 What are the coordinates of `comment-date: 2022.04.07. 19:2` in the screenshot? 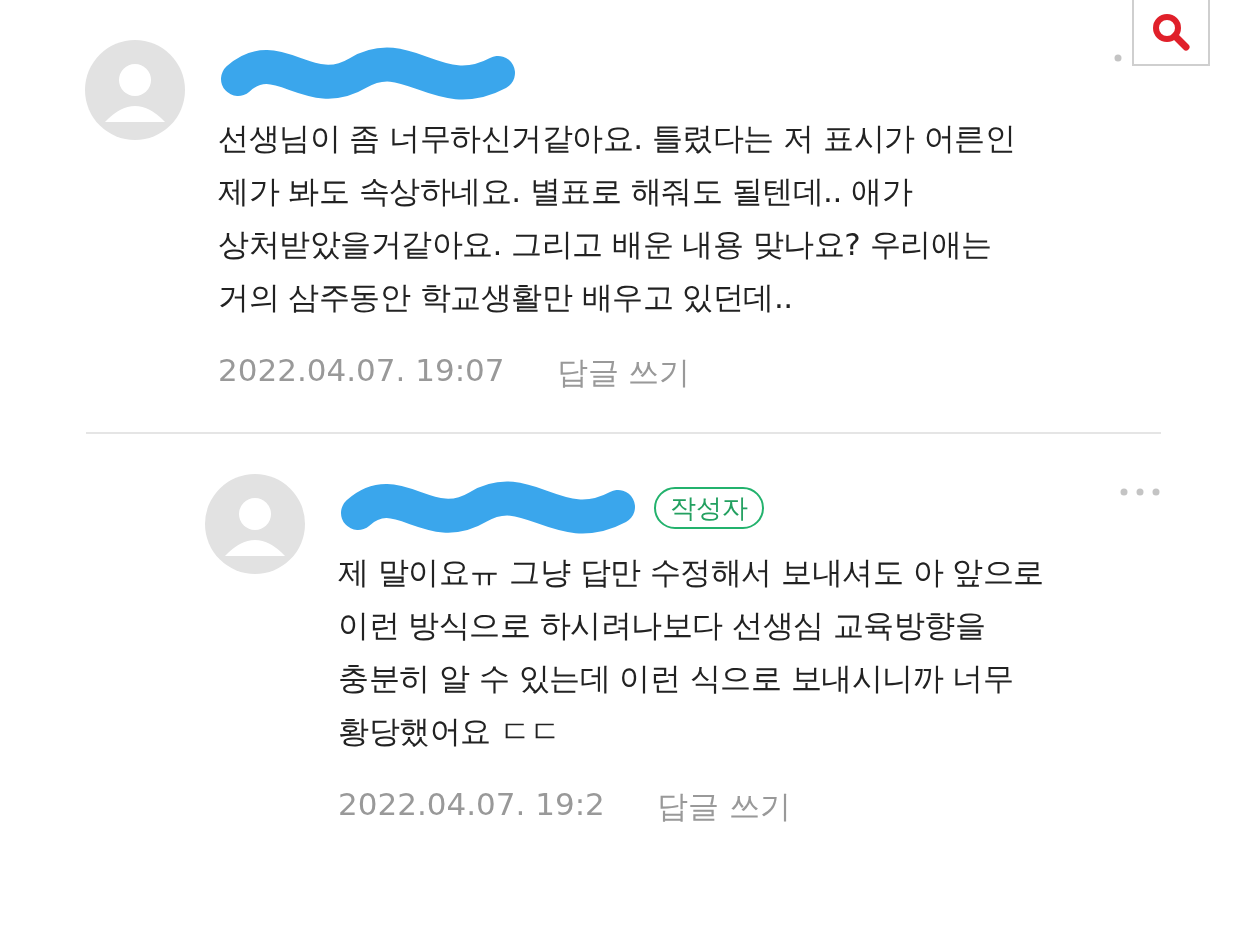 It's located at (471, 805).